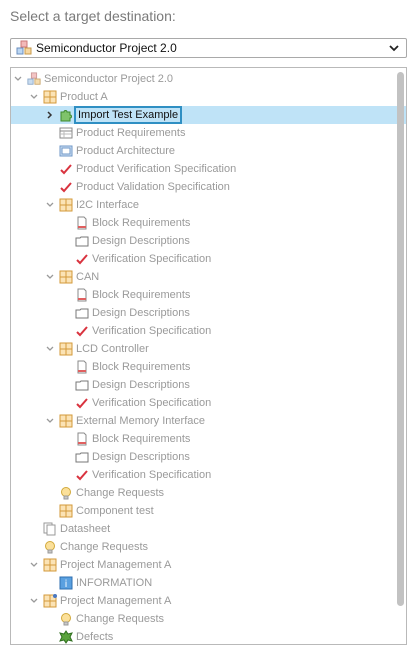 The image size is (416, 653). Describe the element at coordinates (153, 187) in the screenshot. I see `tree-item-label: Product Validation Specification` at that location.